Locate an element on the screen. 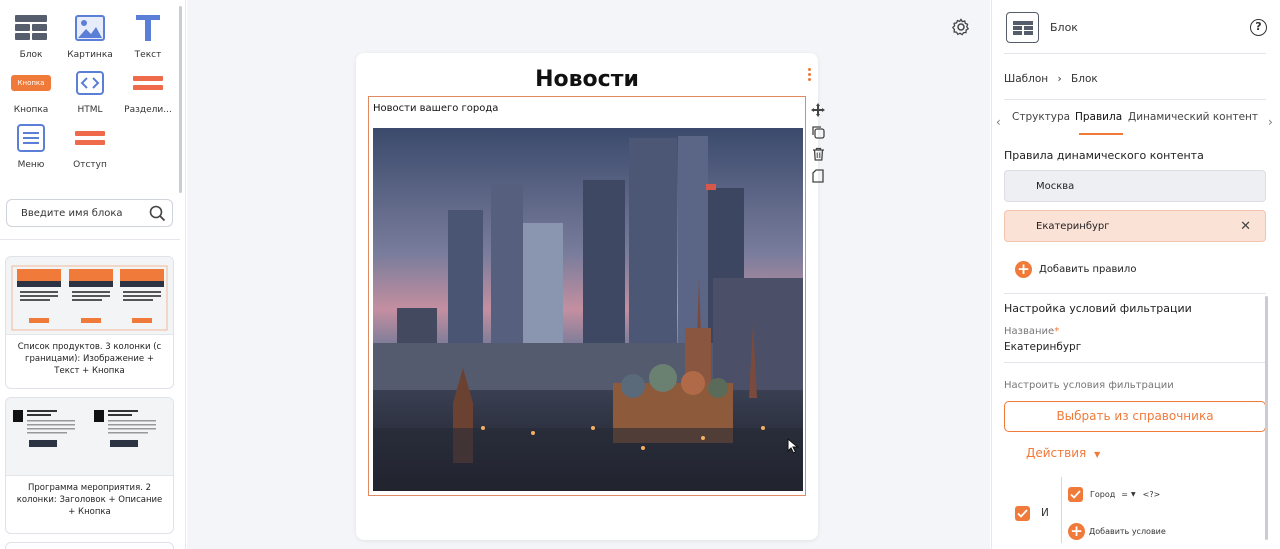 This screenshot has height=549, width=1280. condition-value: <?> is located at coordinates (1152, 494).